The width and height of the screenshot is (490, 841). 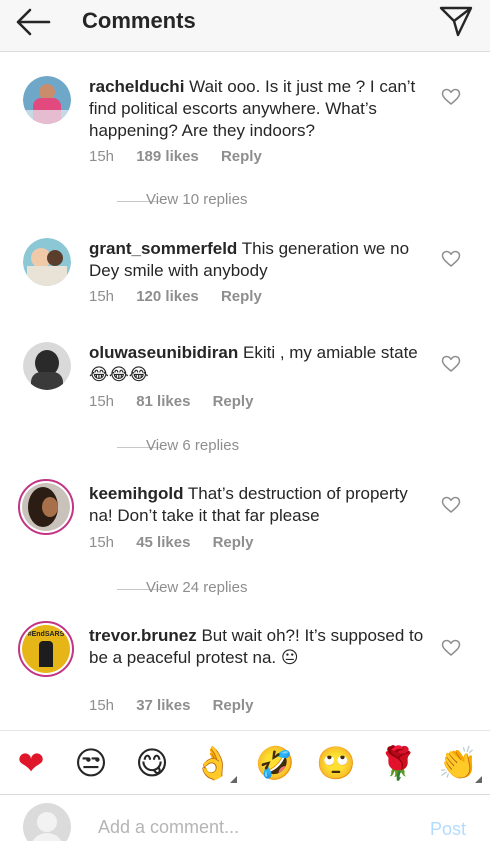 I want to click on top-bar: Comments, so click(x=245, y=26).